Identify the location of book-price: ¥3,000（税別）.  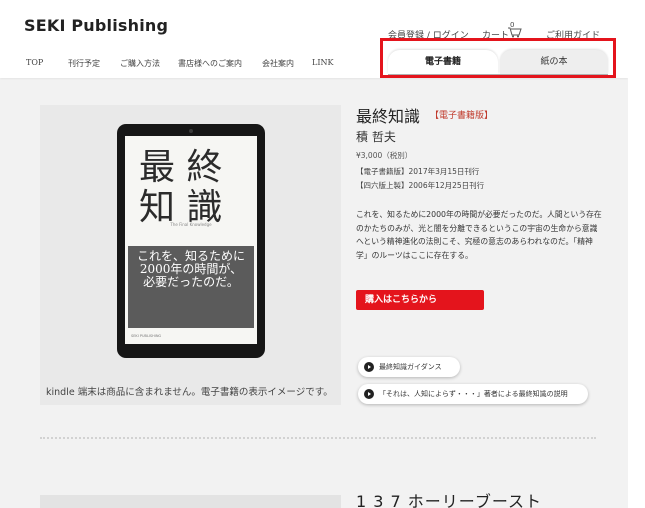
(384, 155).